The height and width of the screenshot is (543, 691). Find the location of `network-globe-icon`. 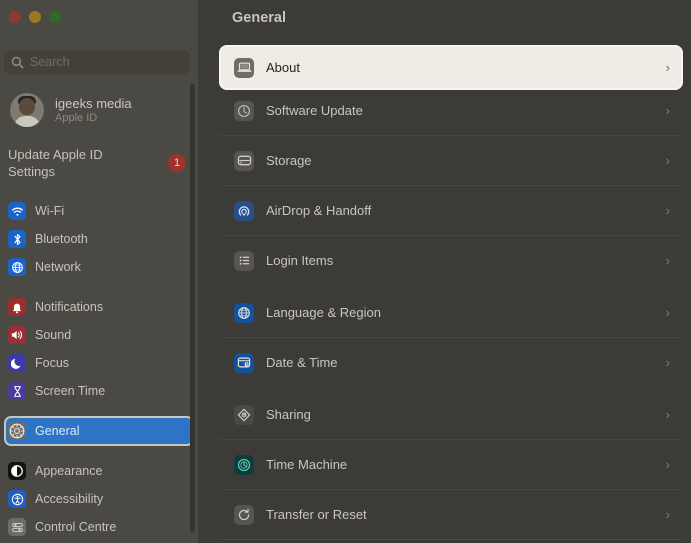

network-globe-icon is located at coordinates (17, 267).